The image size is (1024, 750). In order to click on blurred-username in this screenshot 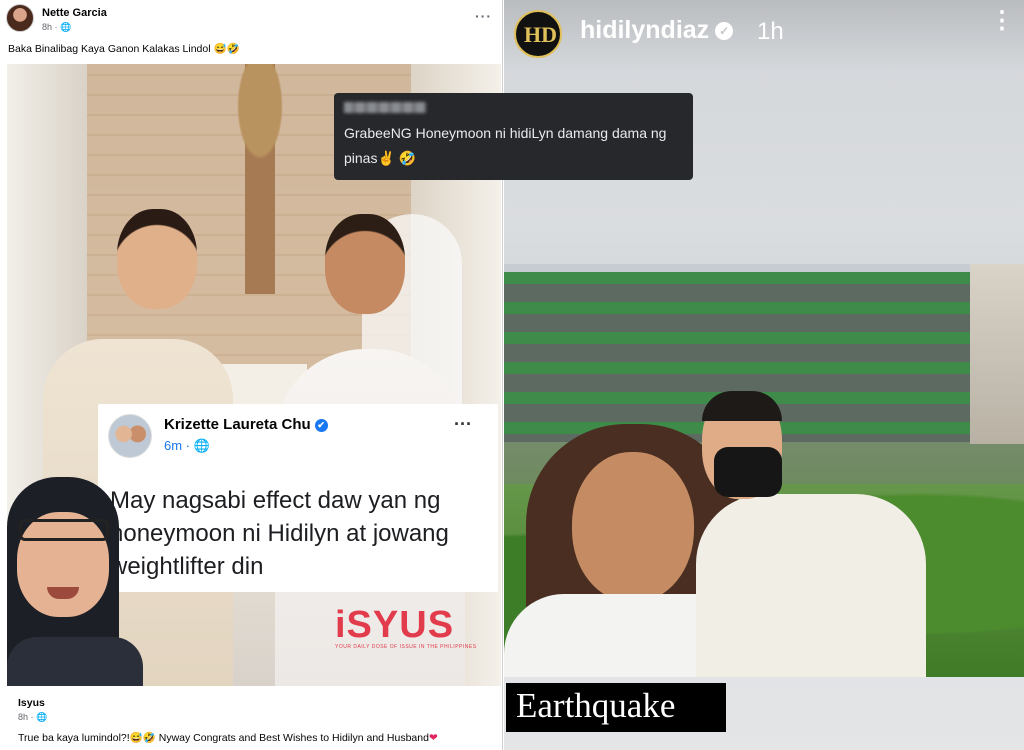, I will do `click(385, 107)`.